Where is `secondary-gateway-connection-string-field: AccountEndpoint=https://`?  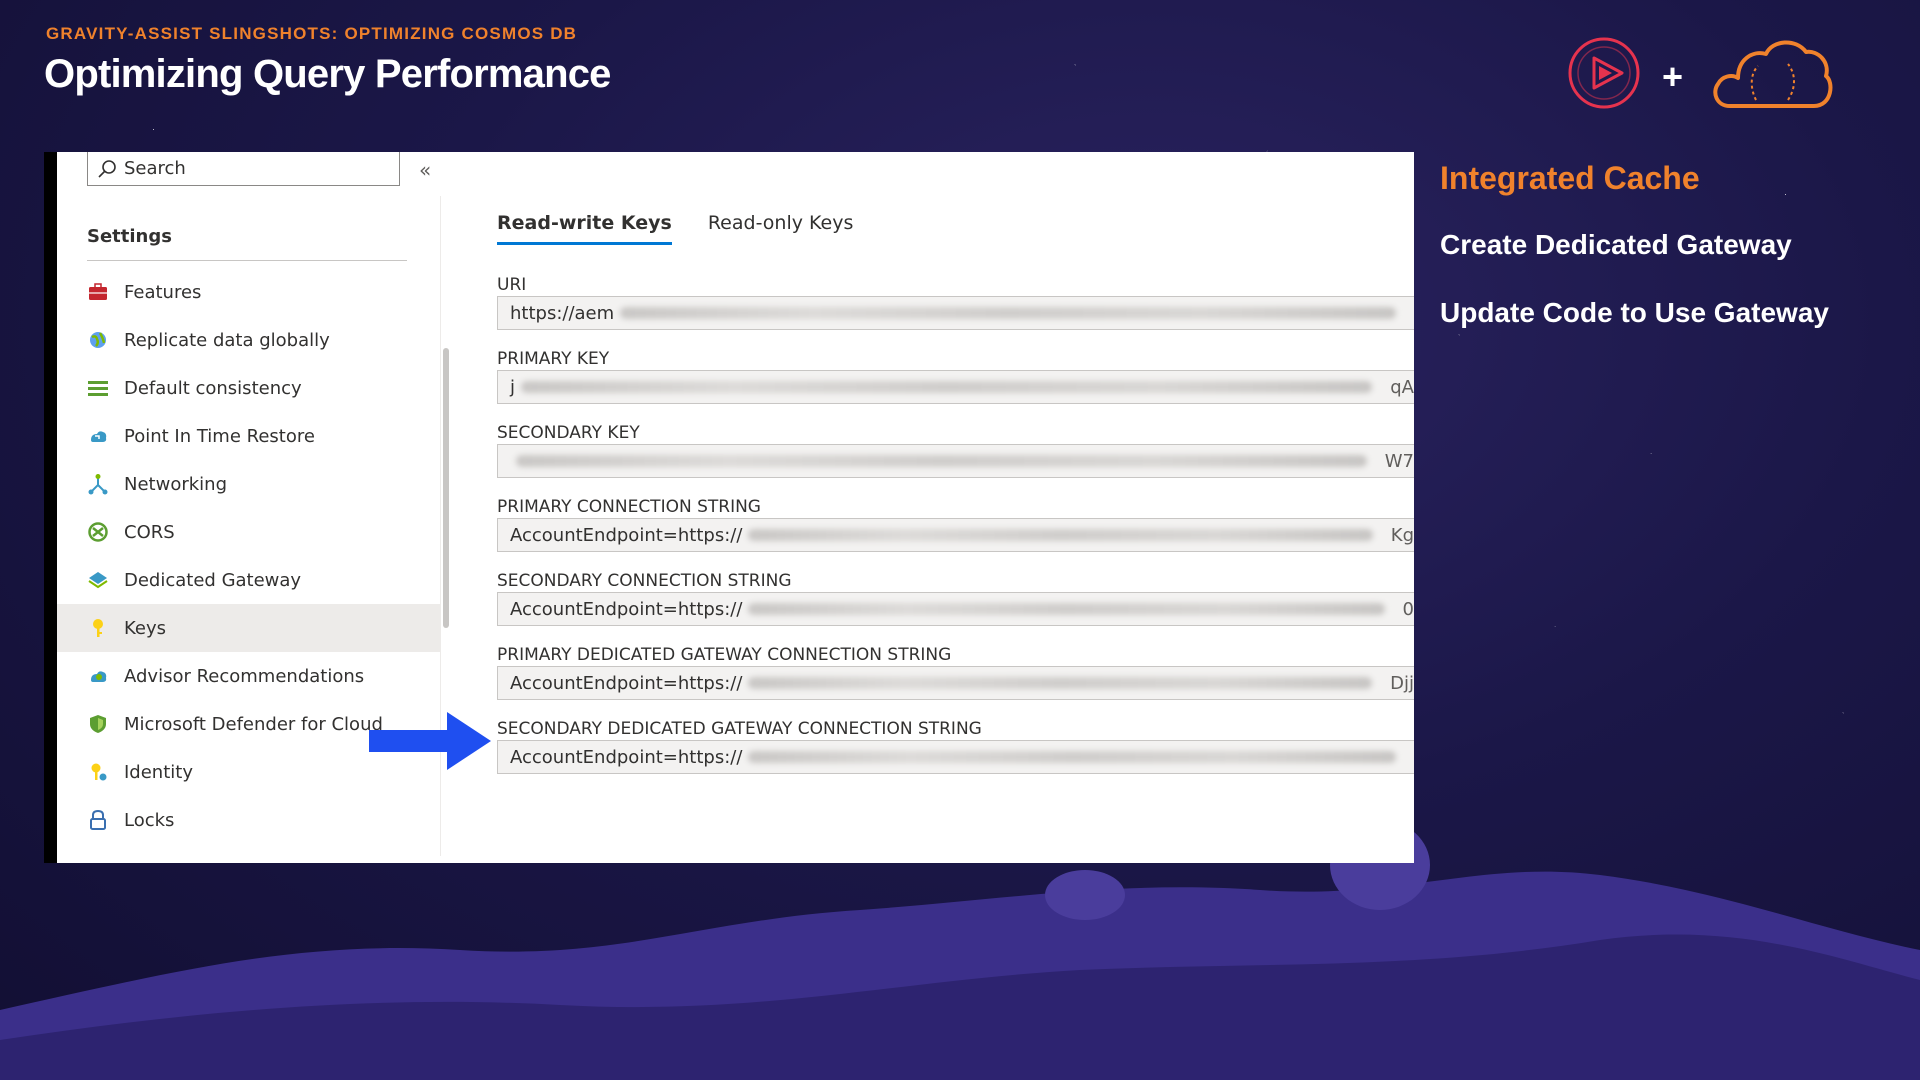
secondary-gateway-connection-string-field: AccountEndpoint=https:// is located at coordinates (955, 757).